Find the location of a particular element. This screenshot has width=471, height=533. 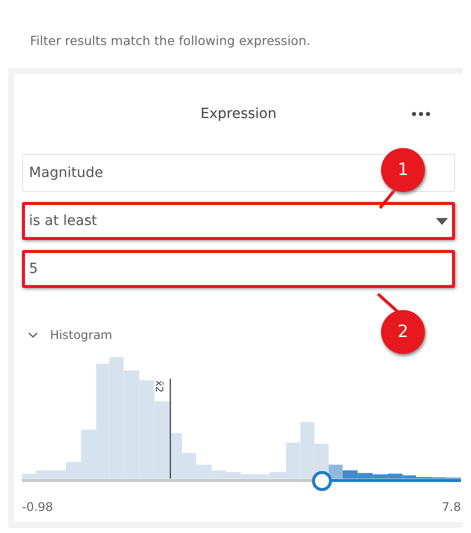

mean-label: x̄2 is located at coordinates (158, 386).